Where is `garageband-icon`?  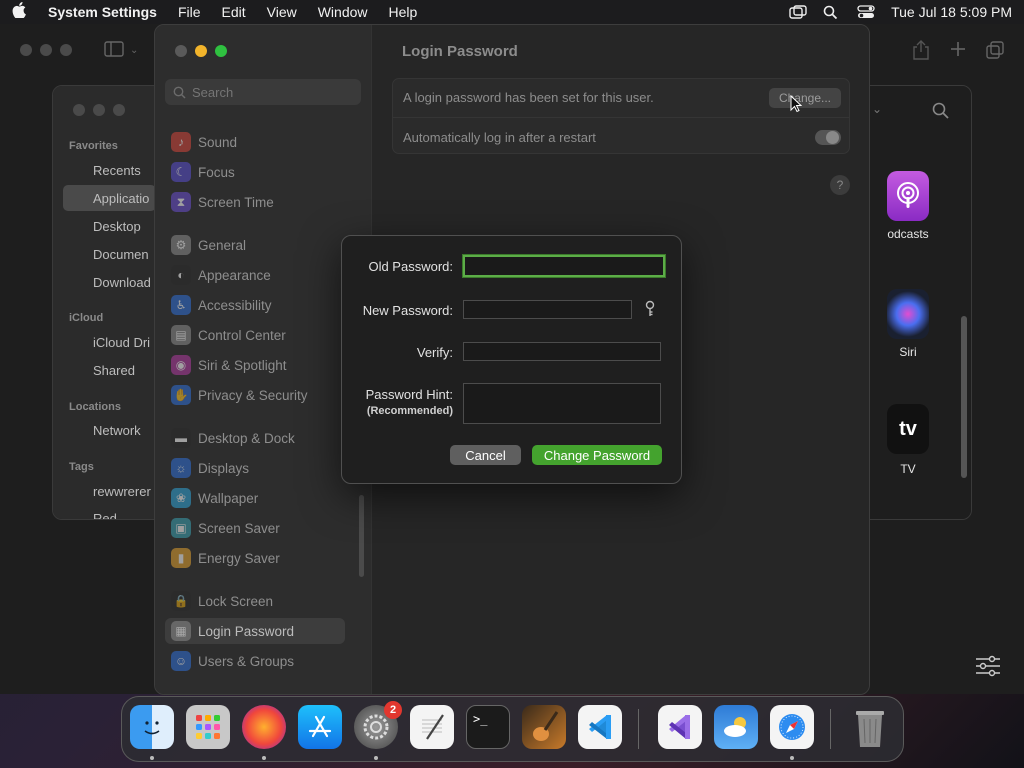 garageband-icon is located at coordinates (544, 727).